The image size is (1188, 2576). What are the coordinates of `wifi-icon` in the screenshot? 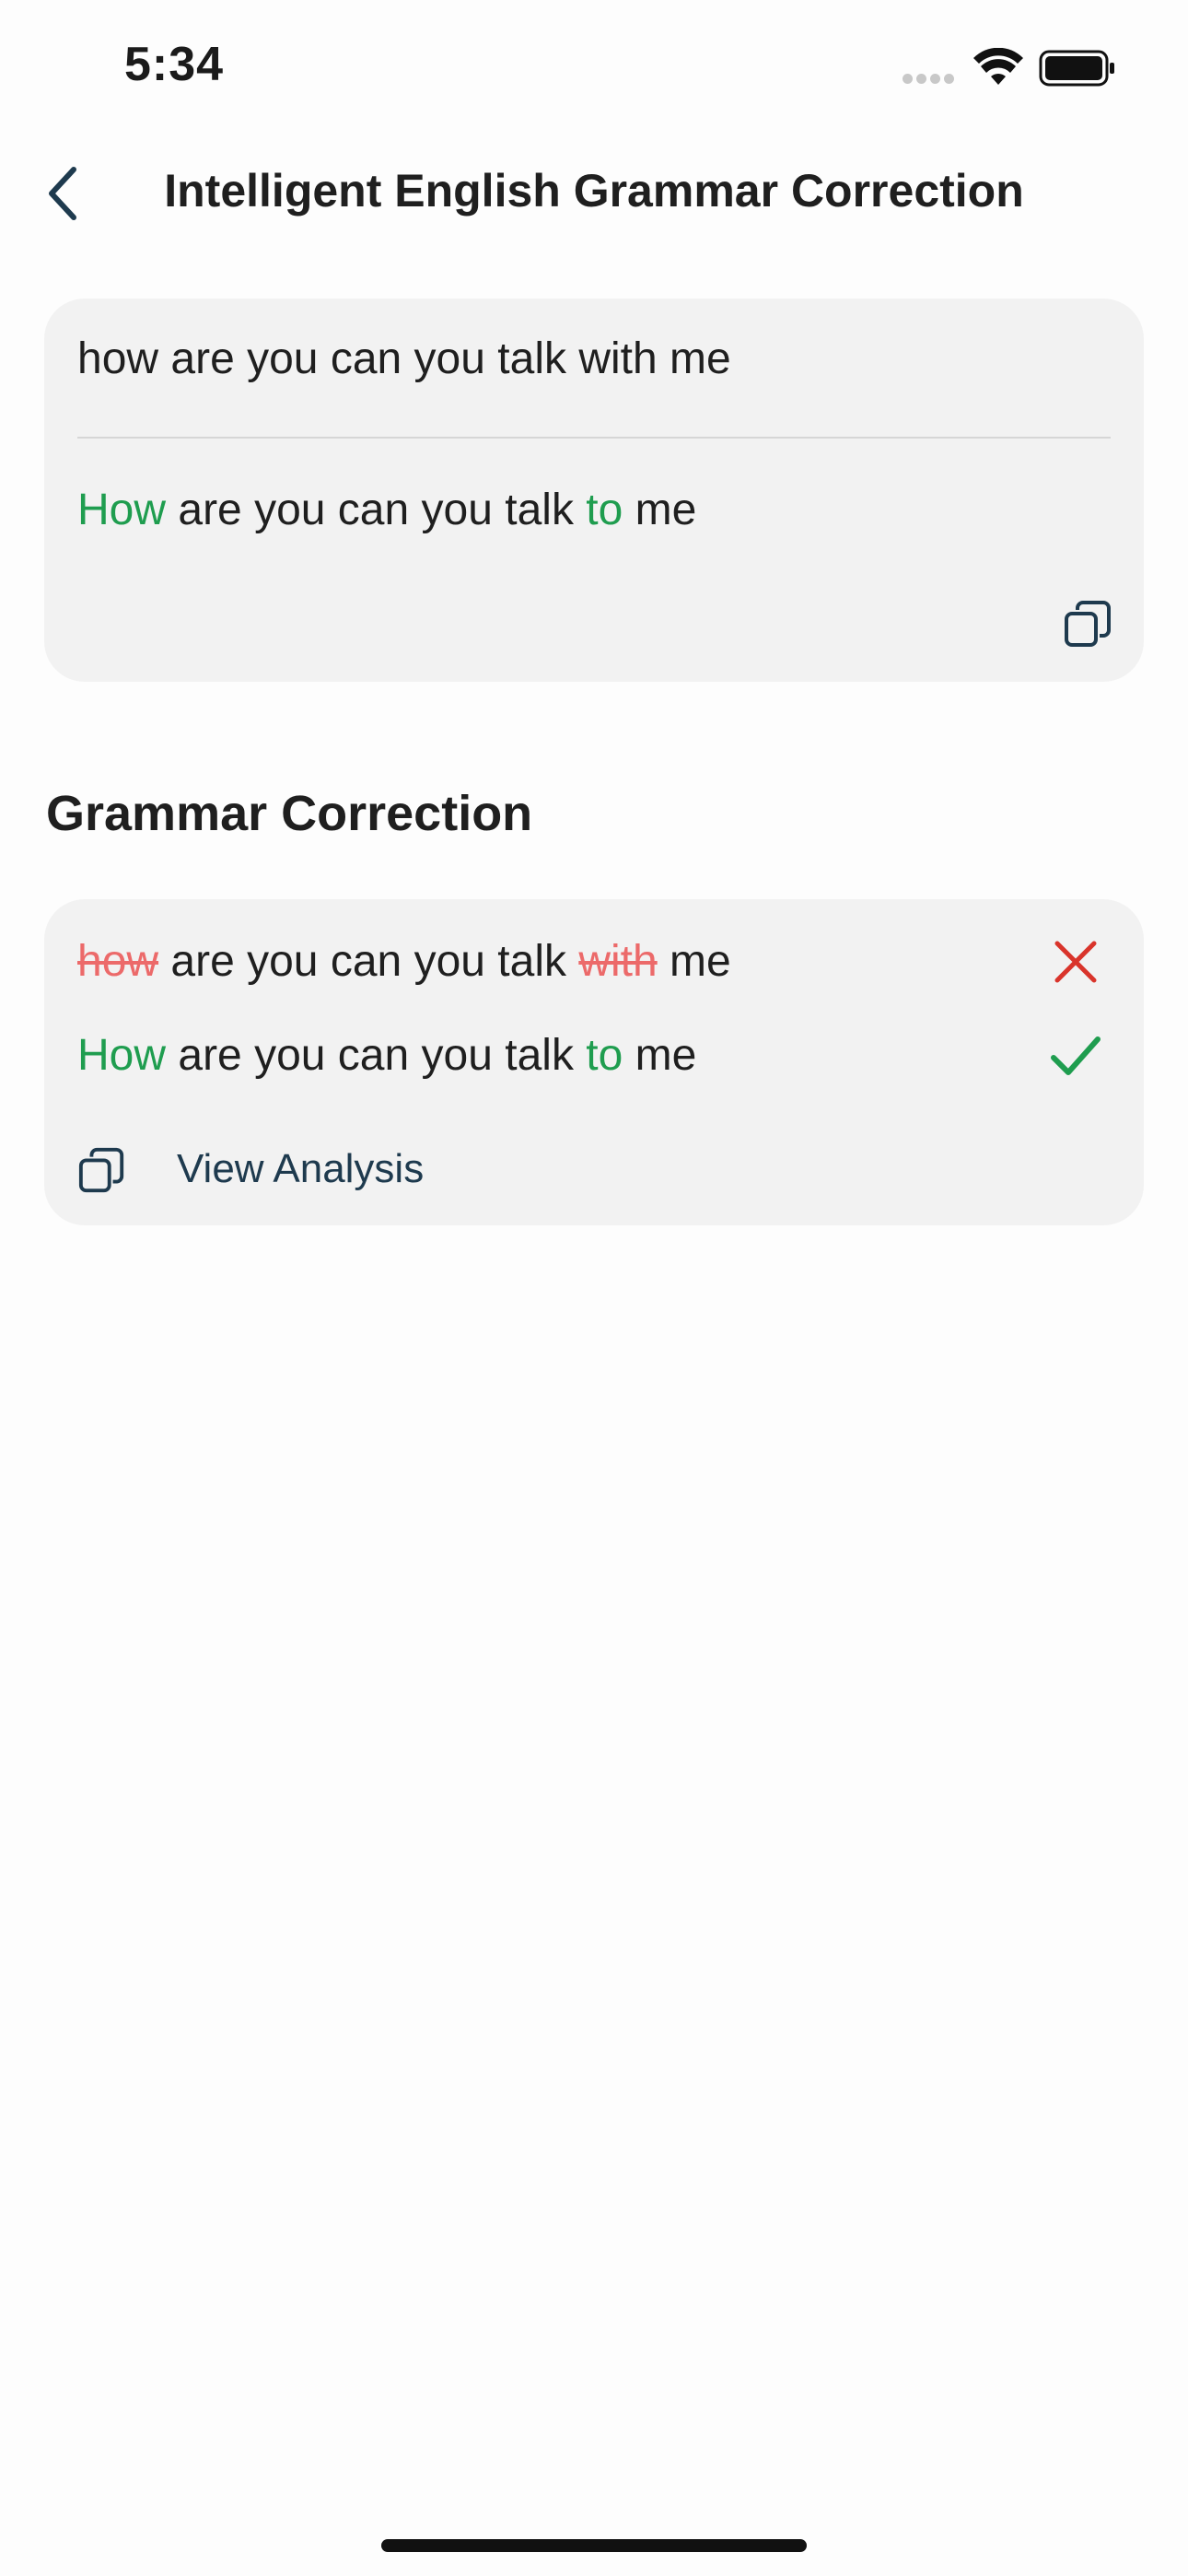 It's located at (998, 66).